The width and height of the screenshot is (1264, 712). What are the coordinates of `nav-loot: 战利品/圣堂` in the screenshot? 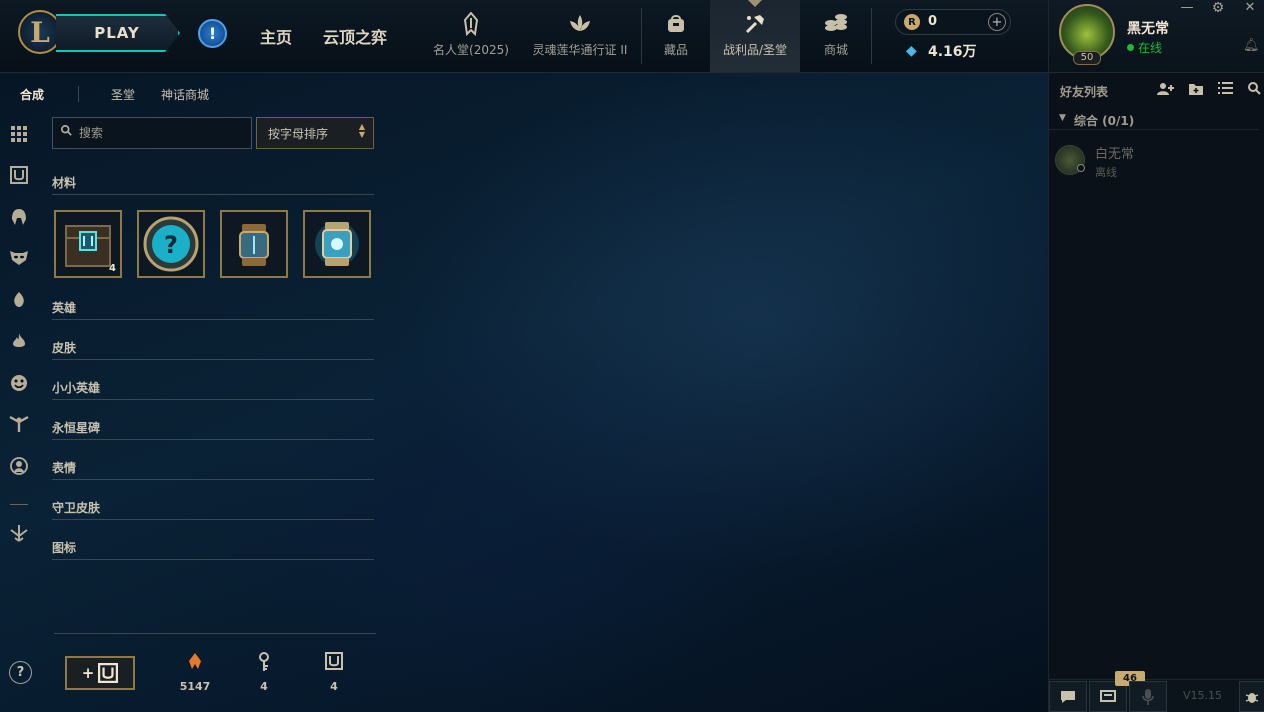 It's located at (755, 36).